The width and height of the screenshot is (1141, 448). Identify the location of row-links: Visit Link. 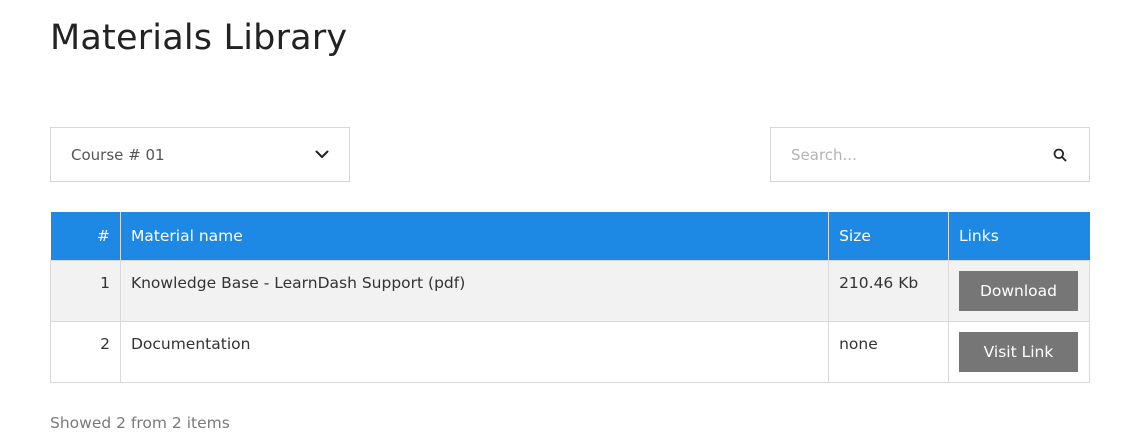
(1019, 351).